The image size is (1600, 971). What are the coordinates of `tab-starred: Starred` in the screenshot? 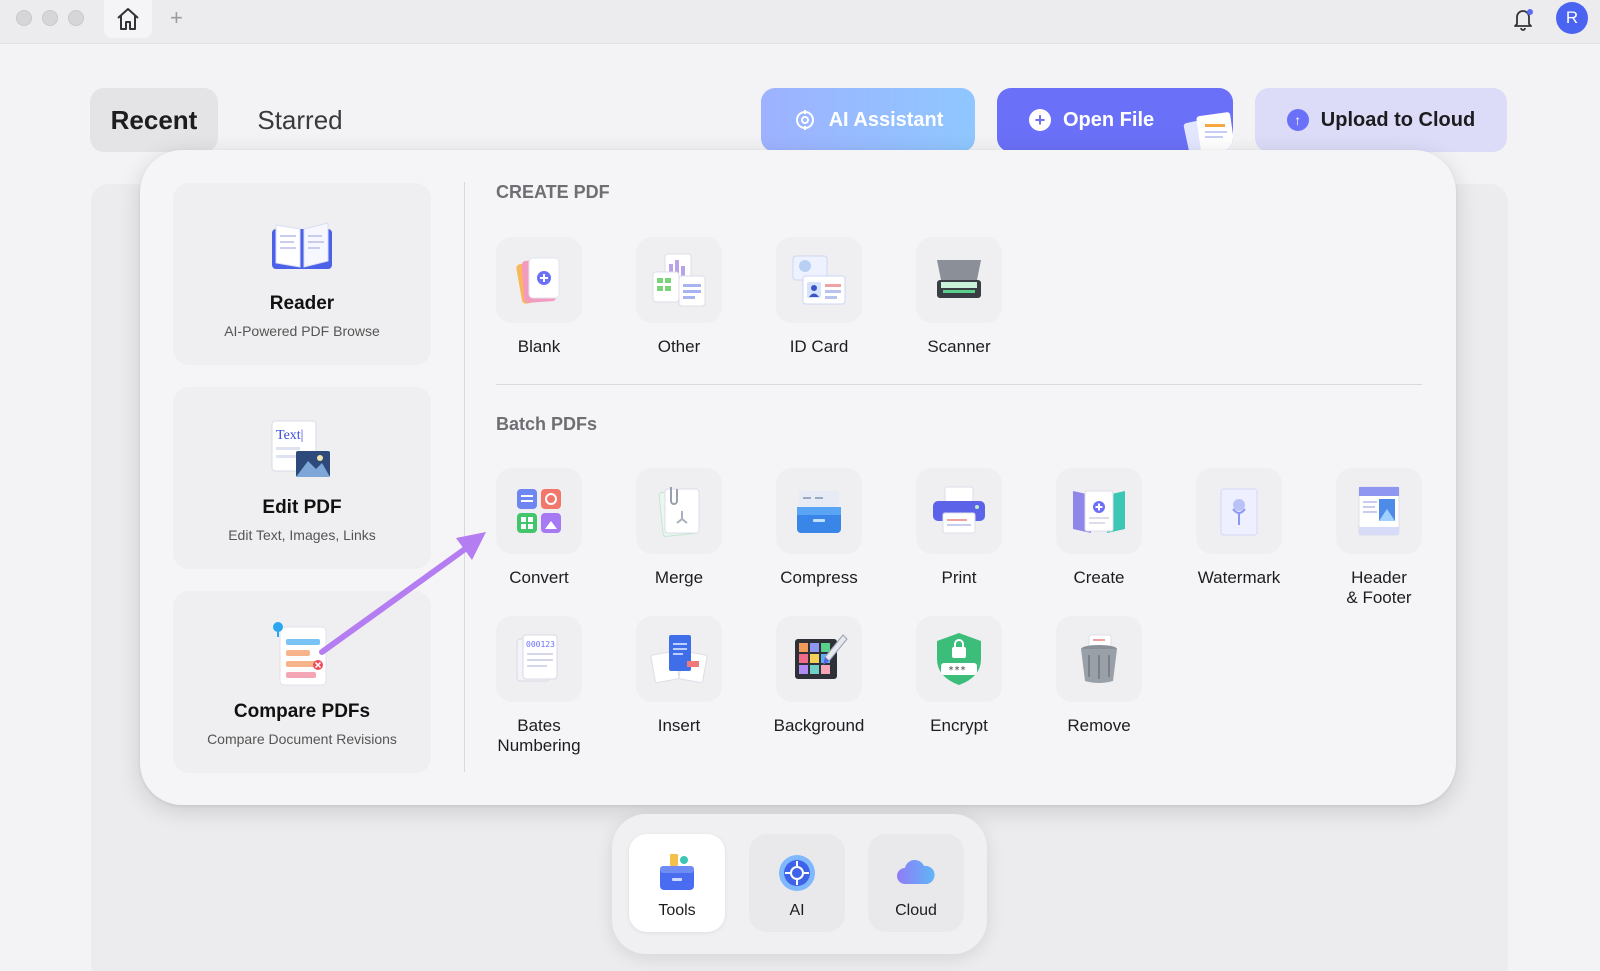 It's located at (300, 120).